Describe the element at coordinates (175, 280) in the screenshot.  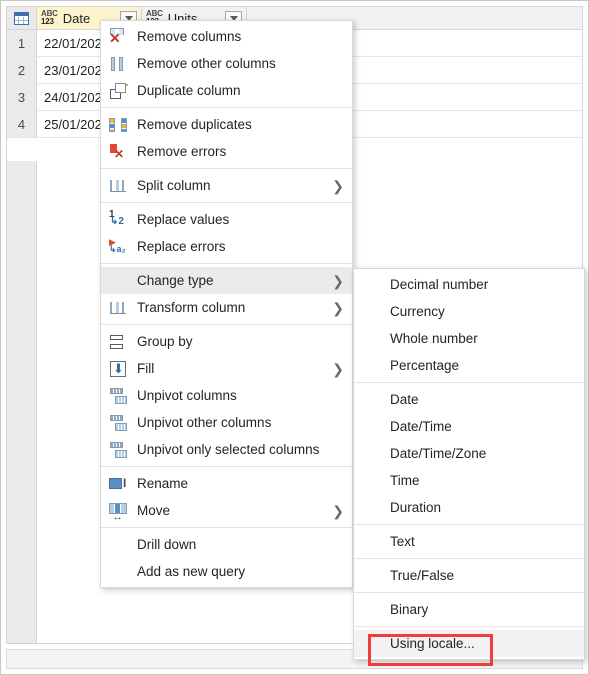
I see `menu-item-label: Change type` at that location.